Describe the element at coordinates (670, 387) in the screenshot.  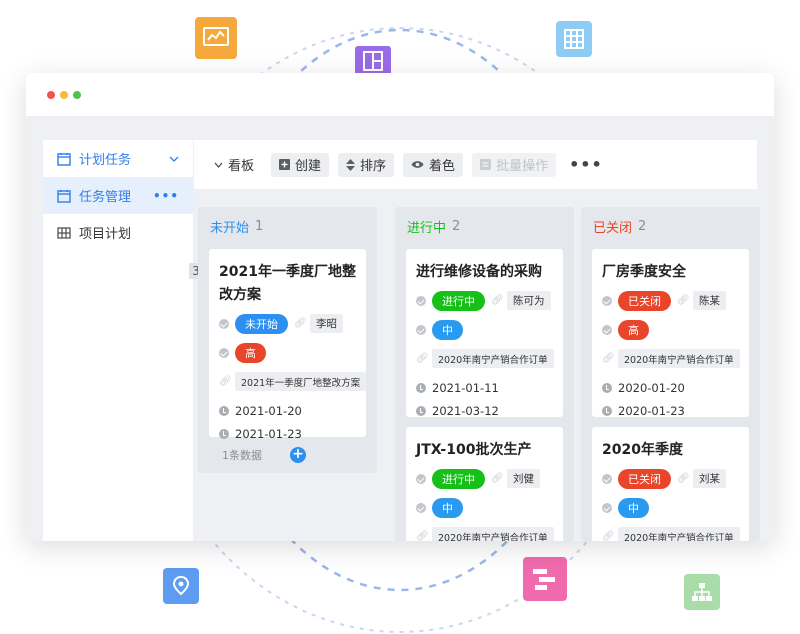
I see `card-start-row: 2020-01-20` at that location.